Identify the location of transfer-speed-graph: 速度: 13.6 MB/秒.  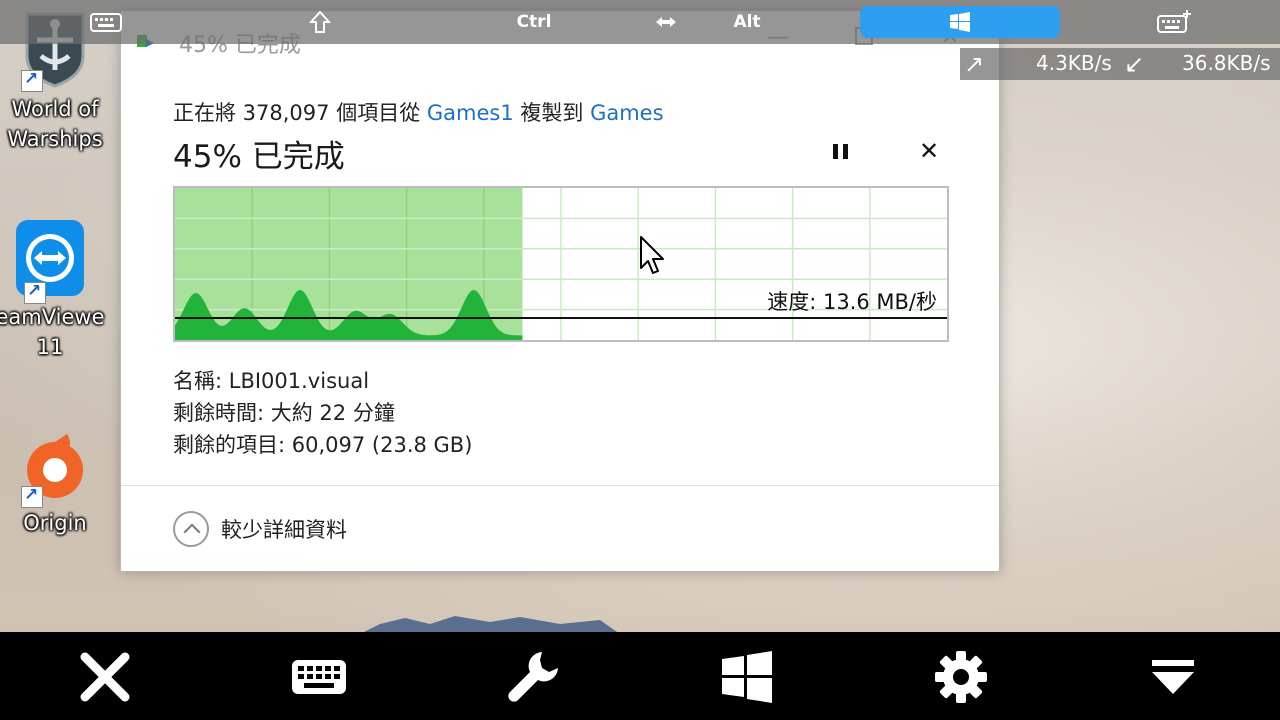
(561, 264).